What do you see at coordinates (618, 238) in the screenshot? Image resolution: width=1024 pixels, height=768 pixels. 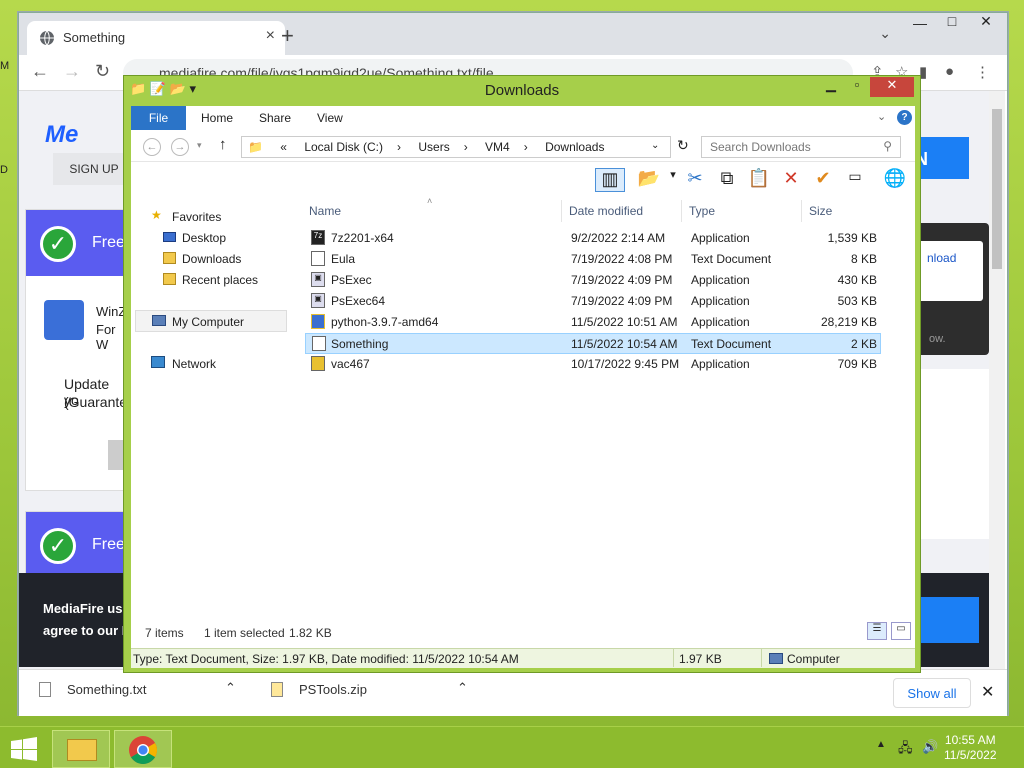 I see `file-date: 9/2/2022 2:14 AM` at bounding box center [618, 238].